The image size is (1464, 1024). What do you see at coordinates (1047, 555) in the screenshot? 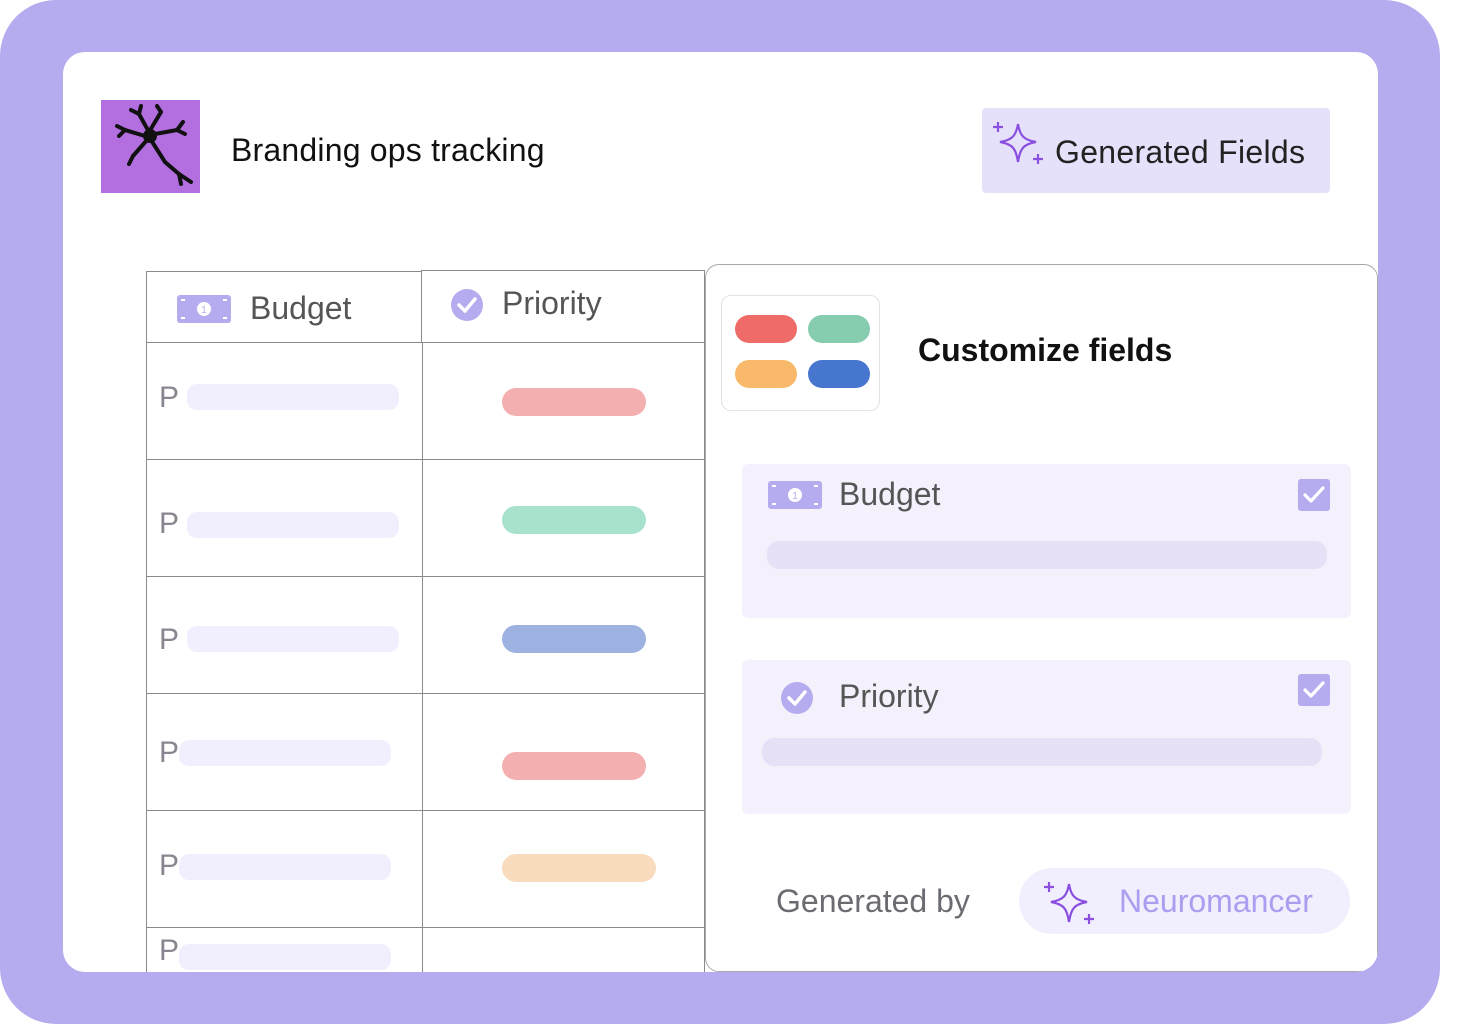
I see `budget-field-placeholder` at bounding box center [1047, 555].